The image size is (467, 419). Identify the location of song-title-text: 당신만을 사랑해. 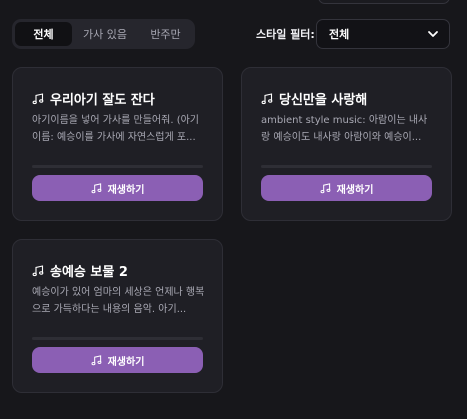
(323, 100).